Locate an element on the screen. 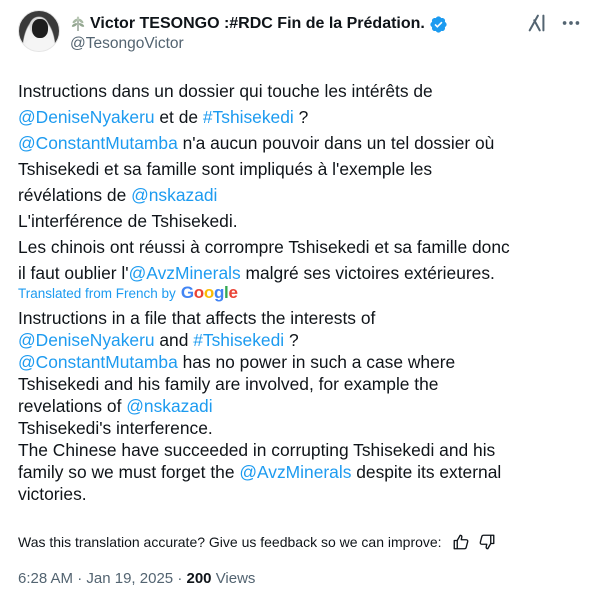 Image resolution: width=598 pixels, height=598 pixels. google-logo: Google is located at coordinates (209, 293).